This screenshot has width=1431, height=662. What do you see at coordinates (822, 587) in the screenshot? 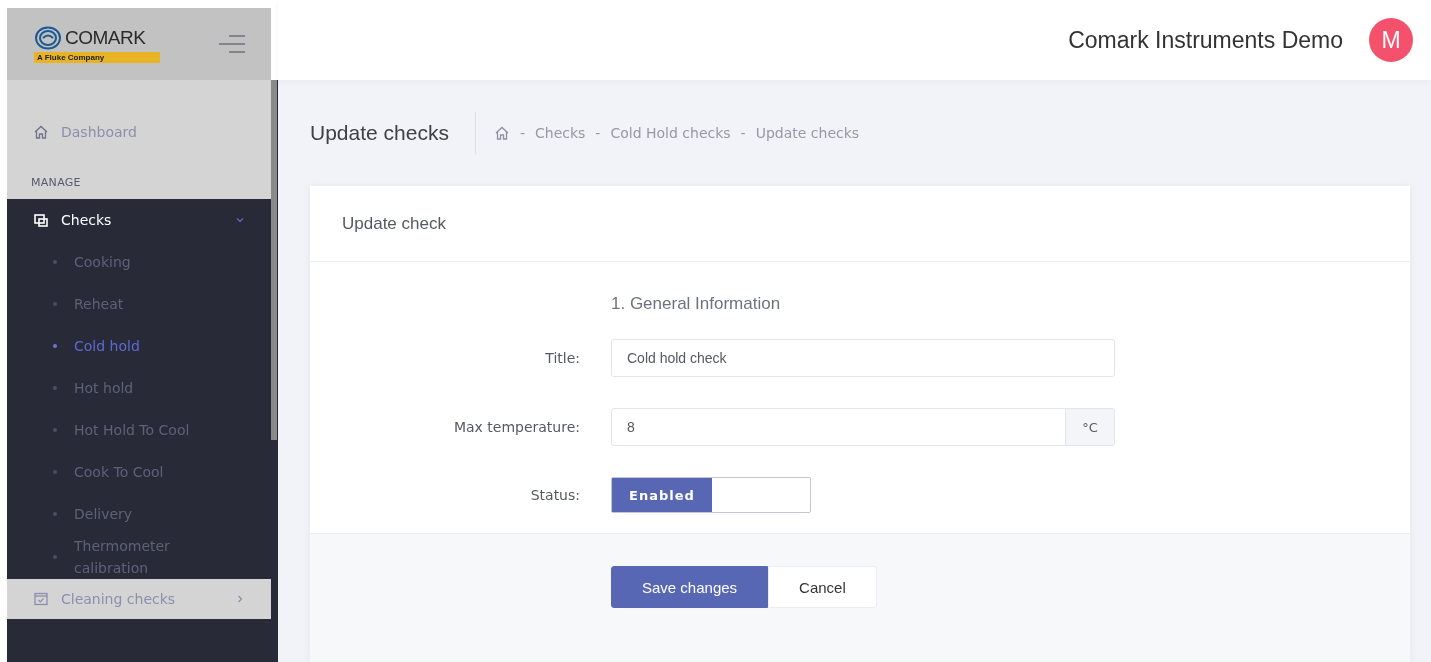
I see `cancel-button: Cancel` at bounding box center [822, 587].